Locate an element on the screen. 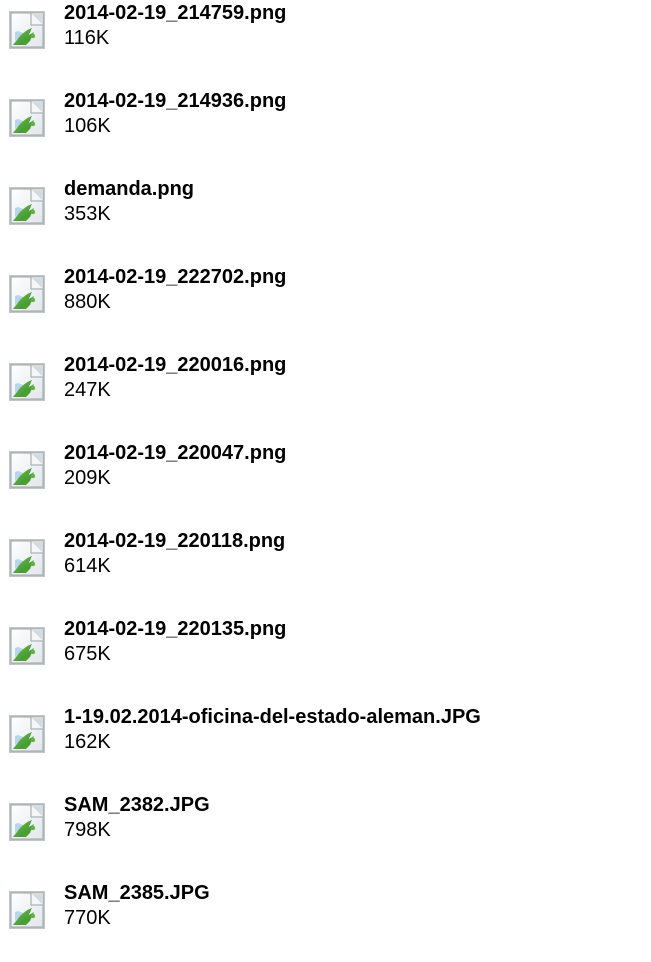  list-item: 2014-02-19_220135.png 675K is located at coordinates (325, 656).